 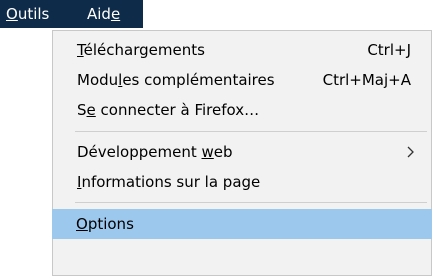 I want to click on menubar-item-aide: Aide, so click(x=112, y=14).